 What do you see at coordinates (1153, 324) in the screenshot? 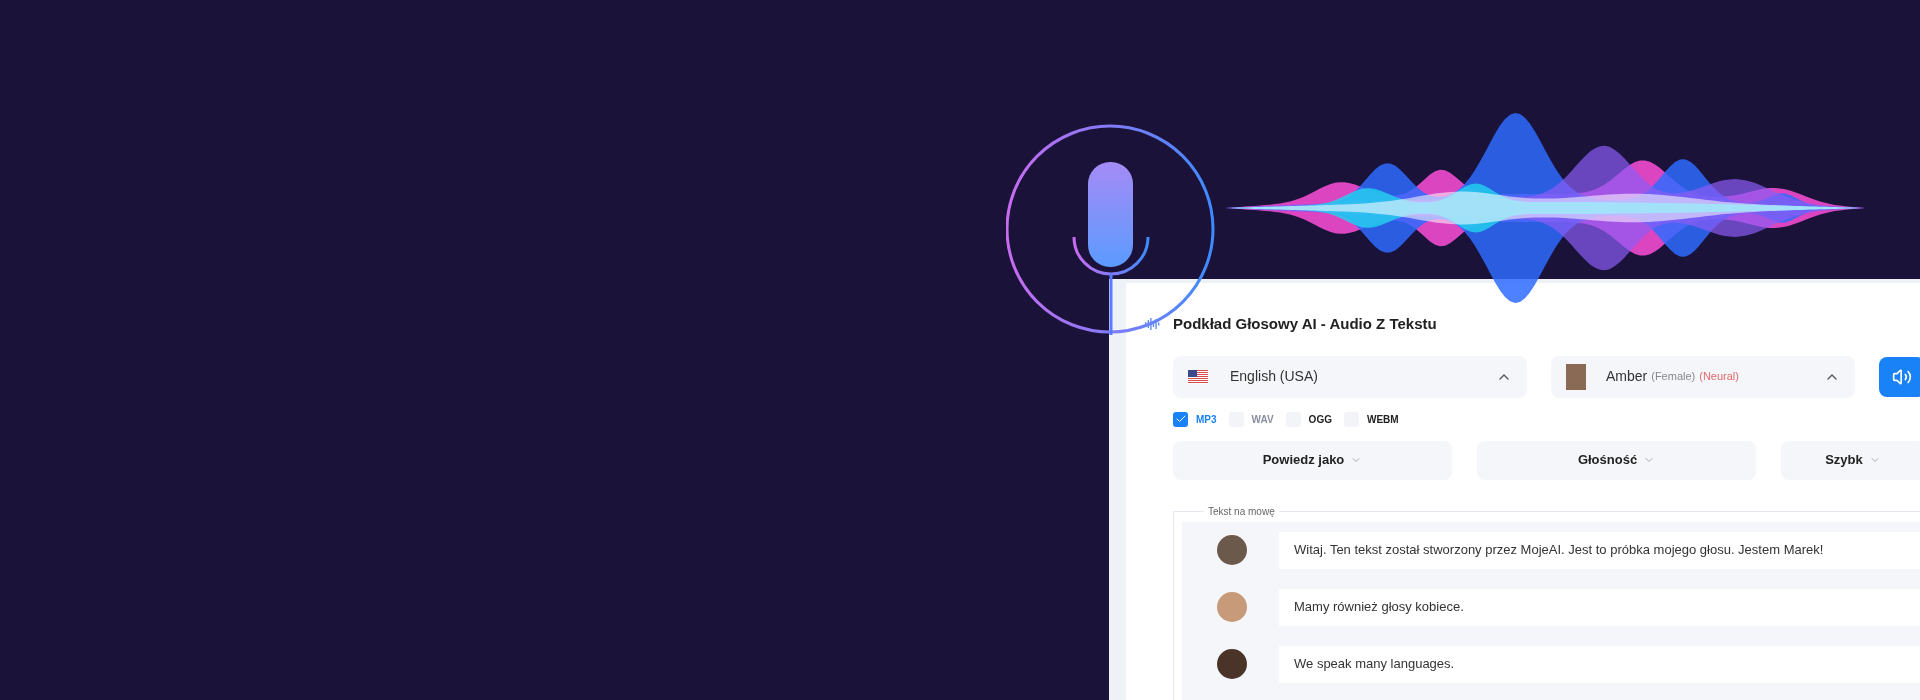
I see `sound-bars-icon` at bounding box center [1153, 324].